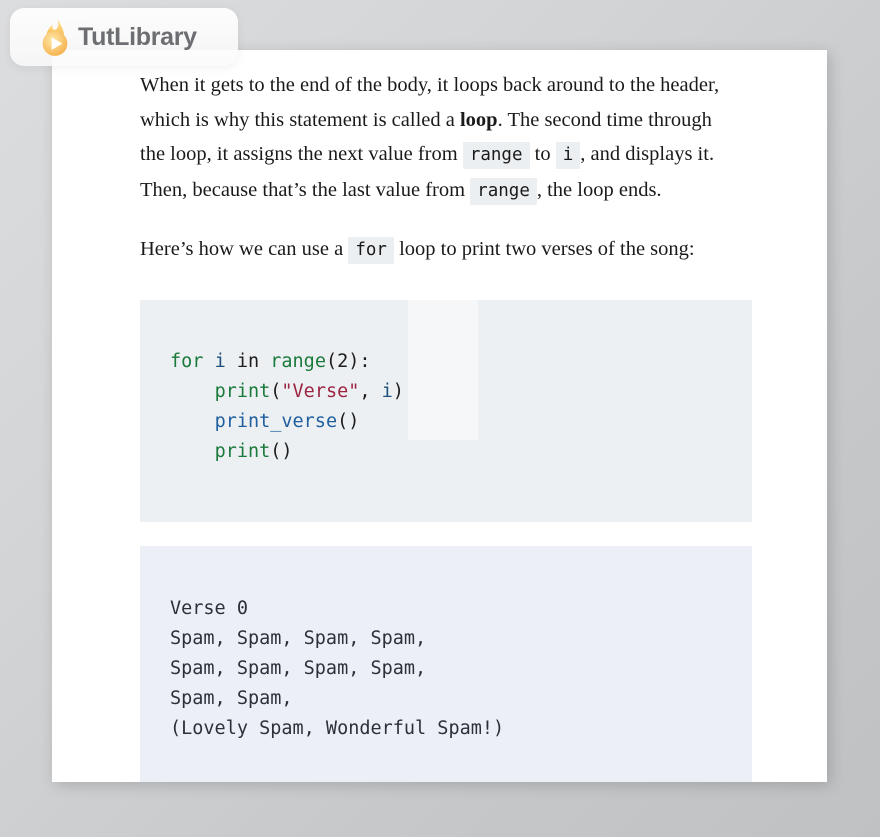 The image size is (880, 837). Describe the element at coordinates (137, 36) in the screenshot. I see `brand-name: TutLibrary` at that location.